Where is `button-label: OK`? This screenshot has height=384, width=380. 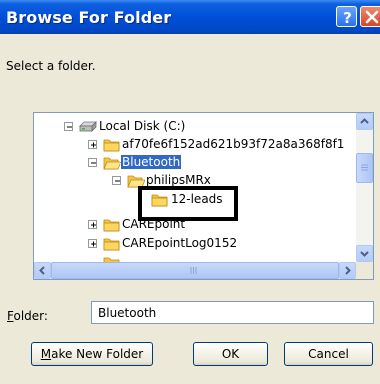
button-label: OK is located at coordinates (230, 353).